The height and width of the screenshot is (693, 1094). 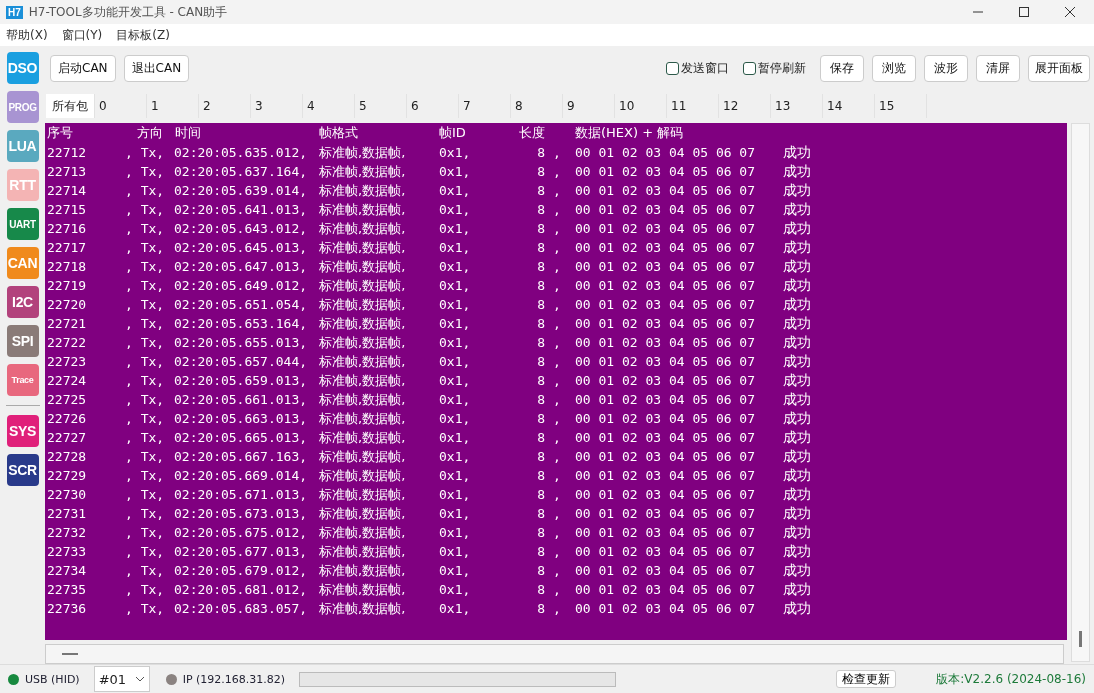 What do you see at coordinates (630, 133) in the screenshot?
I see `log-column-header: 数据(HEX) + 解码` at bounding box center [630, 133].